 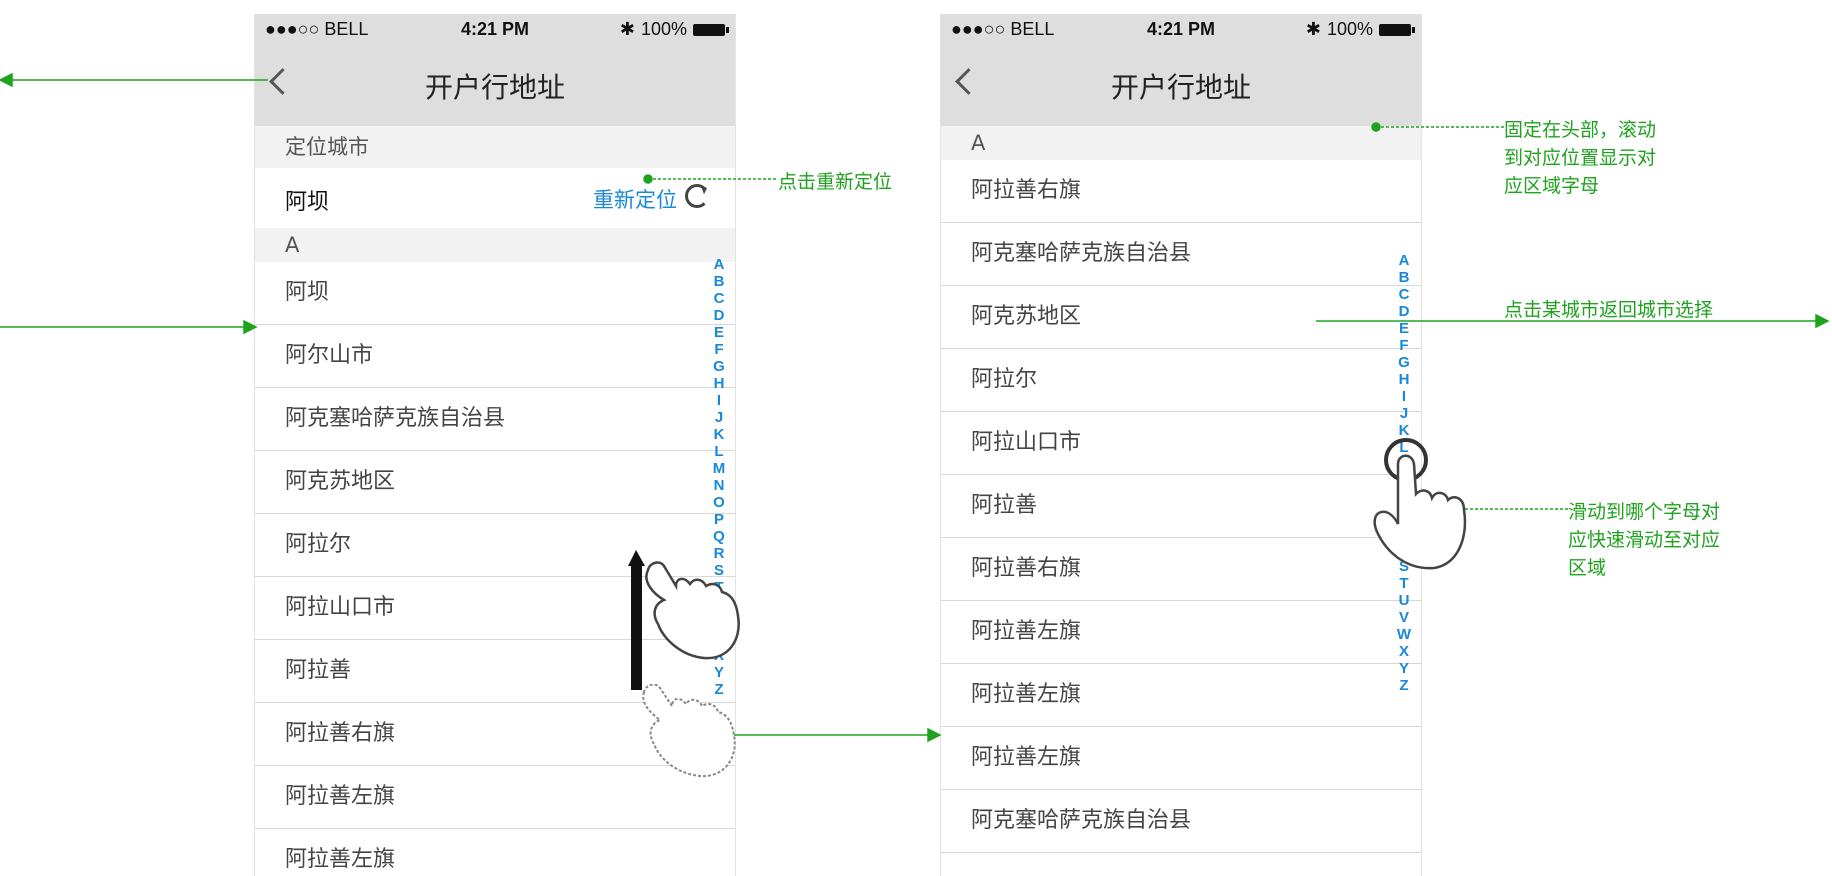 What do you see at coordinates (835, 182) in the screenshot?
I see `annotation-relocate: 点击重新定位` at bounding box center [835, 182].